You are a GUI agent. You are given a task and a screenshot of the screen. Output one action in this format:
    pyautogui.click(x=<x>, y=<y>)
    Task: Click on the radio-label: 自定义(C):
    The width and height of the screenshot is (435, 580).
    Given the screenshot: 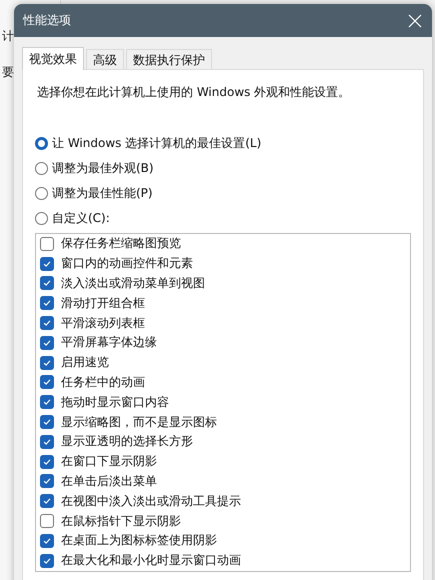 What is the action you would take?
    pyautogui.click(x=81, y=218)
    